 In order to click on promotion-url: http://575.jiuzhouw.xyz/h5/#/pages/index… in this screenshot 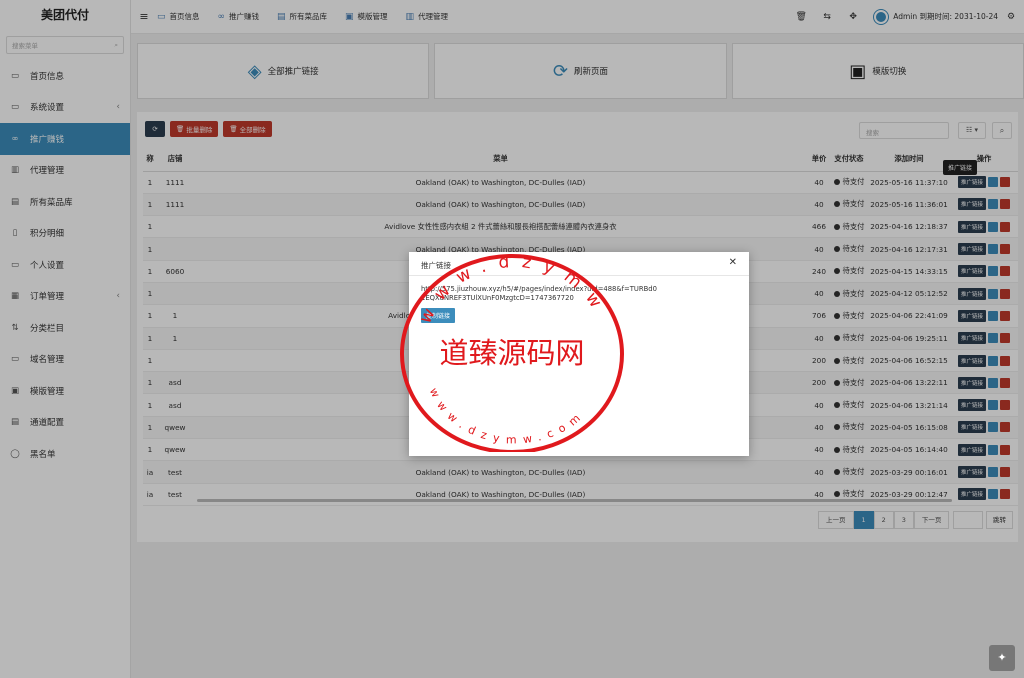, I will do `click(539, 293)`.